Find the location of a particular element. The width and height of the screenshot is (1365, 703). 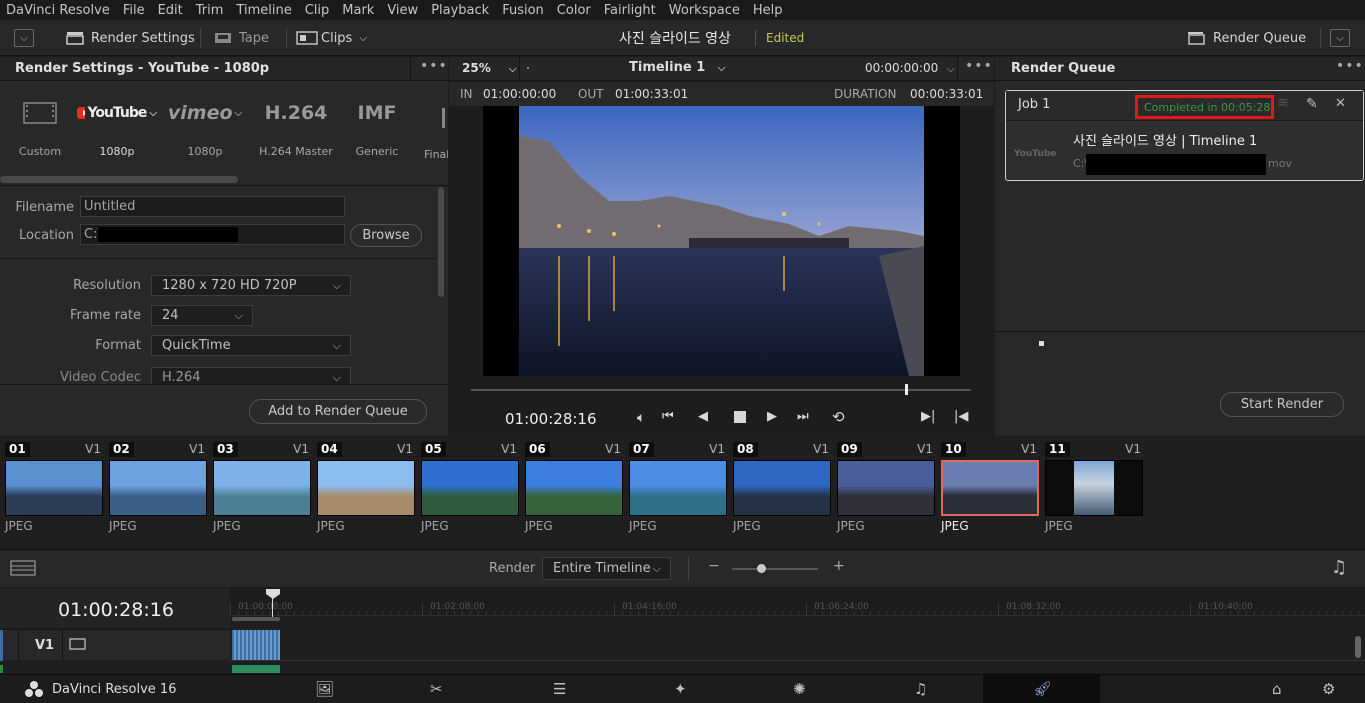

zoom-in-icon: + is located at coordinates (839, 566).